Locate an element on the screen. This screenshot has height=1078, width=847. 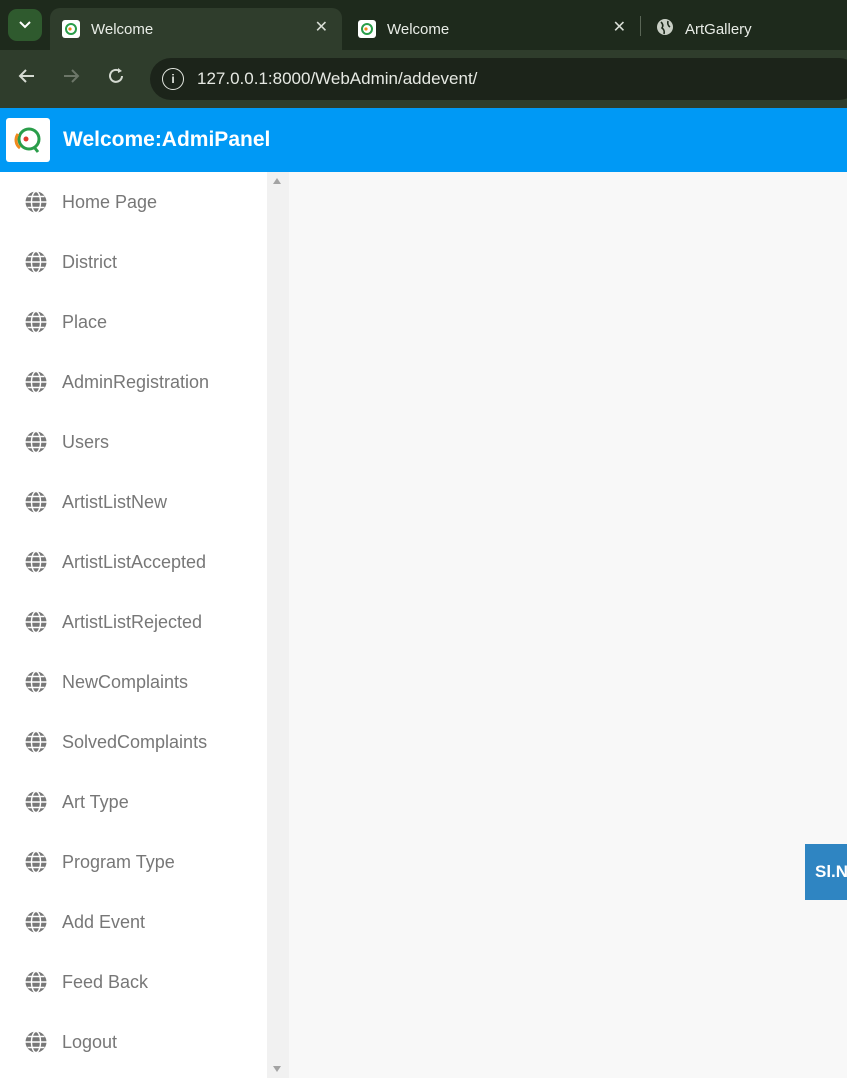
table-header-serial-number: Sl.N is located at coordinates (826, 872).